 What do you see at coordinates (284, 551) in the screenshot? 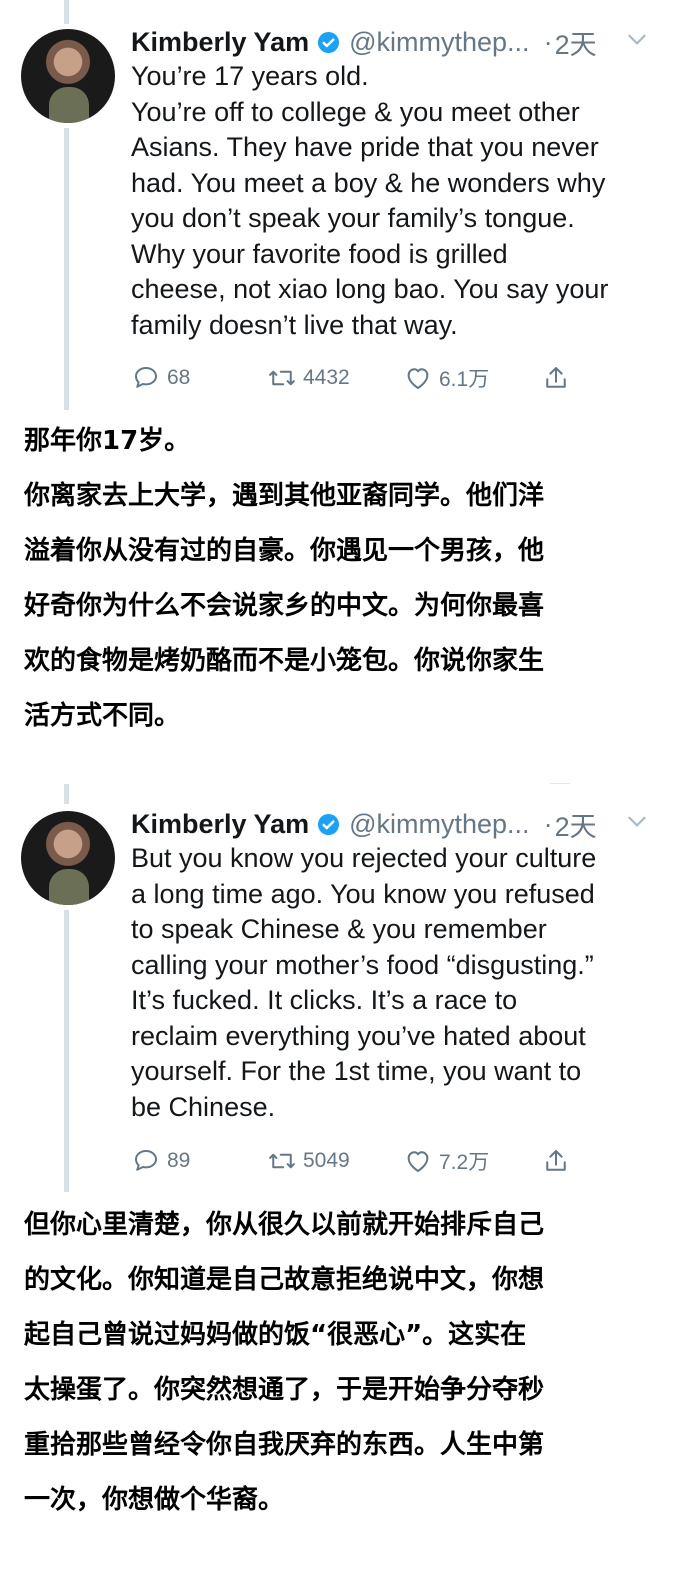
I see `translation-line: 溢着你从没有过的自豪。你遇见一个男孩，他` at bounding box center [284, 551].